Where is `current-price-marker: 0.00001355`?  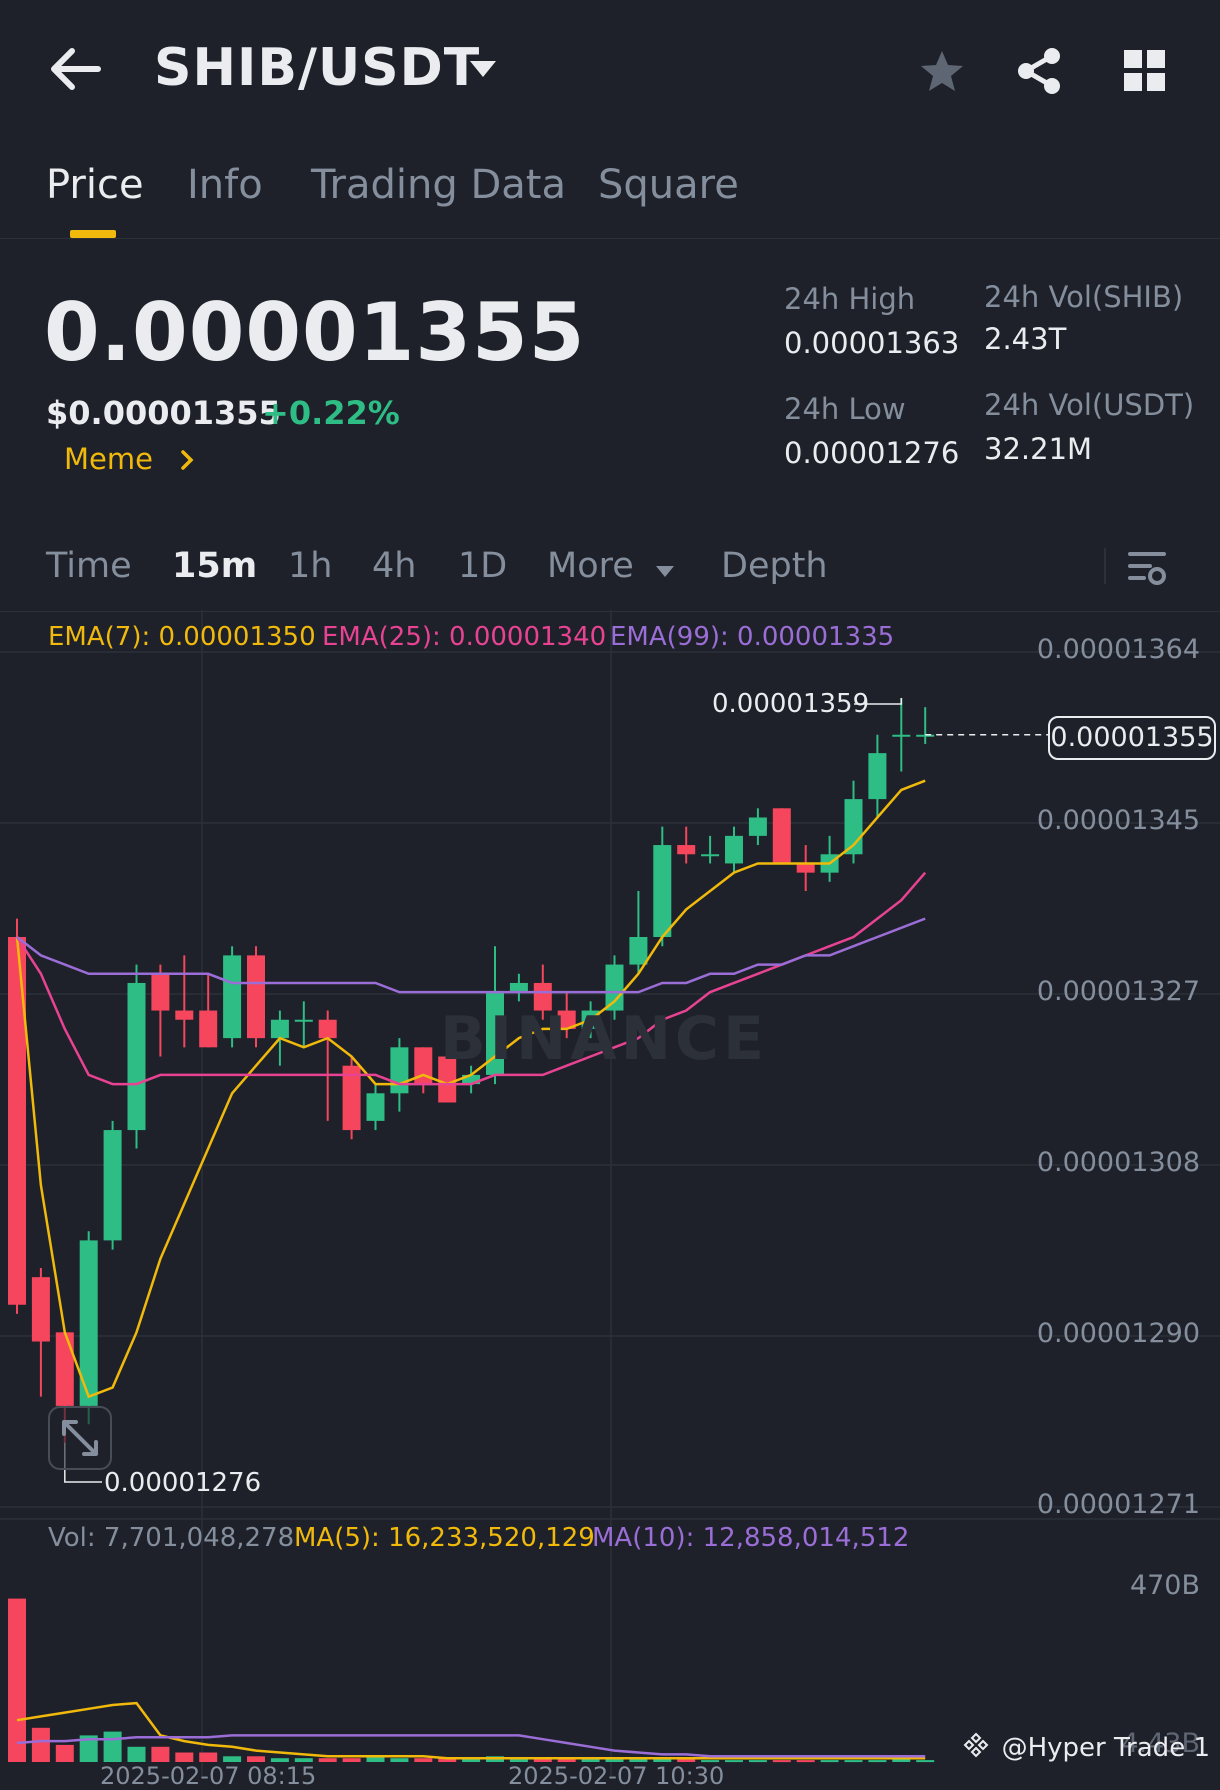
current-price-marker: 0.00001355 is located at coordinates (1132, 738).